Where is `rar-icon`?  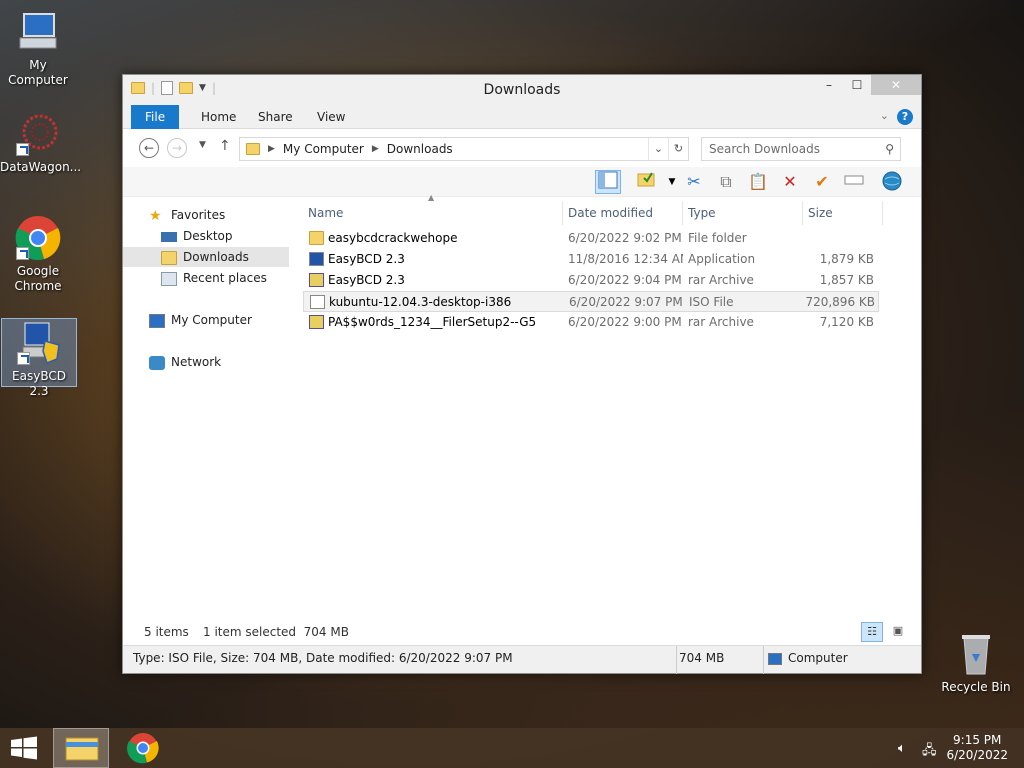
rar-icon is located at coordinates (316, 280).